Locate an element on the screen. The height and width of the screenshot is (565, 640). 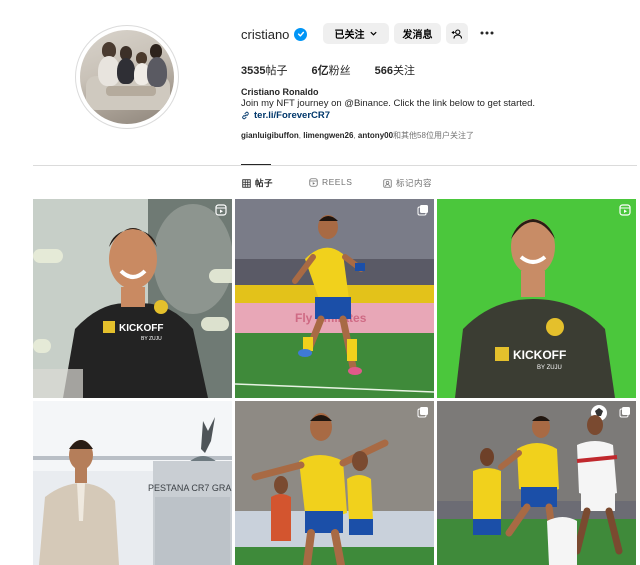
message-button-label: 发消息 is located at coordinates (417, 35).